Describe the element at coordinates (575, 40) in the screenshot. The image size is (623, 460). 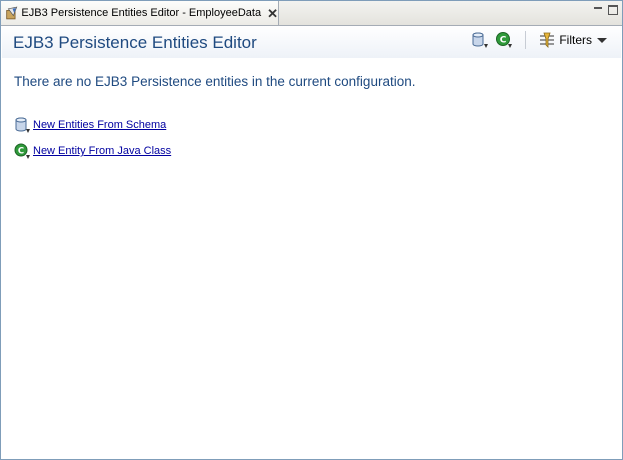
I see `filters-label: Filters` at that location.